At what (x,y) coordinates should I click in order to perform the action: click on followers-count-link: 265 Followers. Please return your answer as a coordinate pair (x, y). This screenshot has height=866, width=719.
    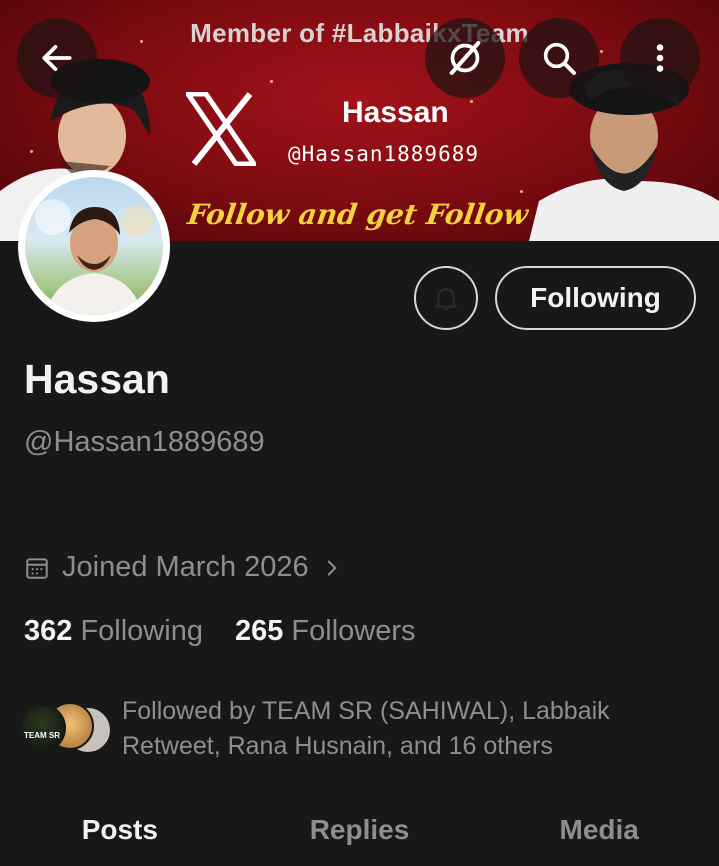
    Looking at the image, I should click on (325, 631).